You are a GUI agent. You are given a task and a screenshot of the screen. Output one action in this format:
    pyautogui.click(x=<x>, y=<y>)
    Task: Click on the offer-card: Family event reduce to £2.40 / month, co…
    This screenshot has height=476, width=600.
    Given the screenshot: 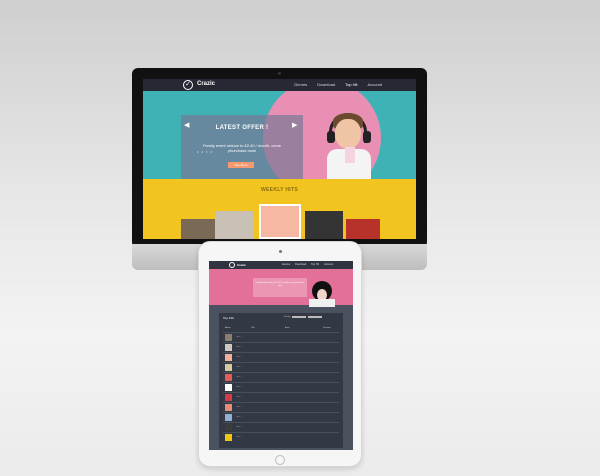 What is the action you would take?
    pyautogui.click(x=280, y=287)
    